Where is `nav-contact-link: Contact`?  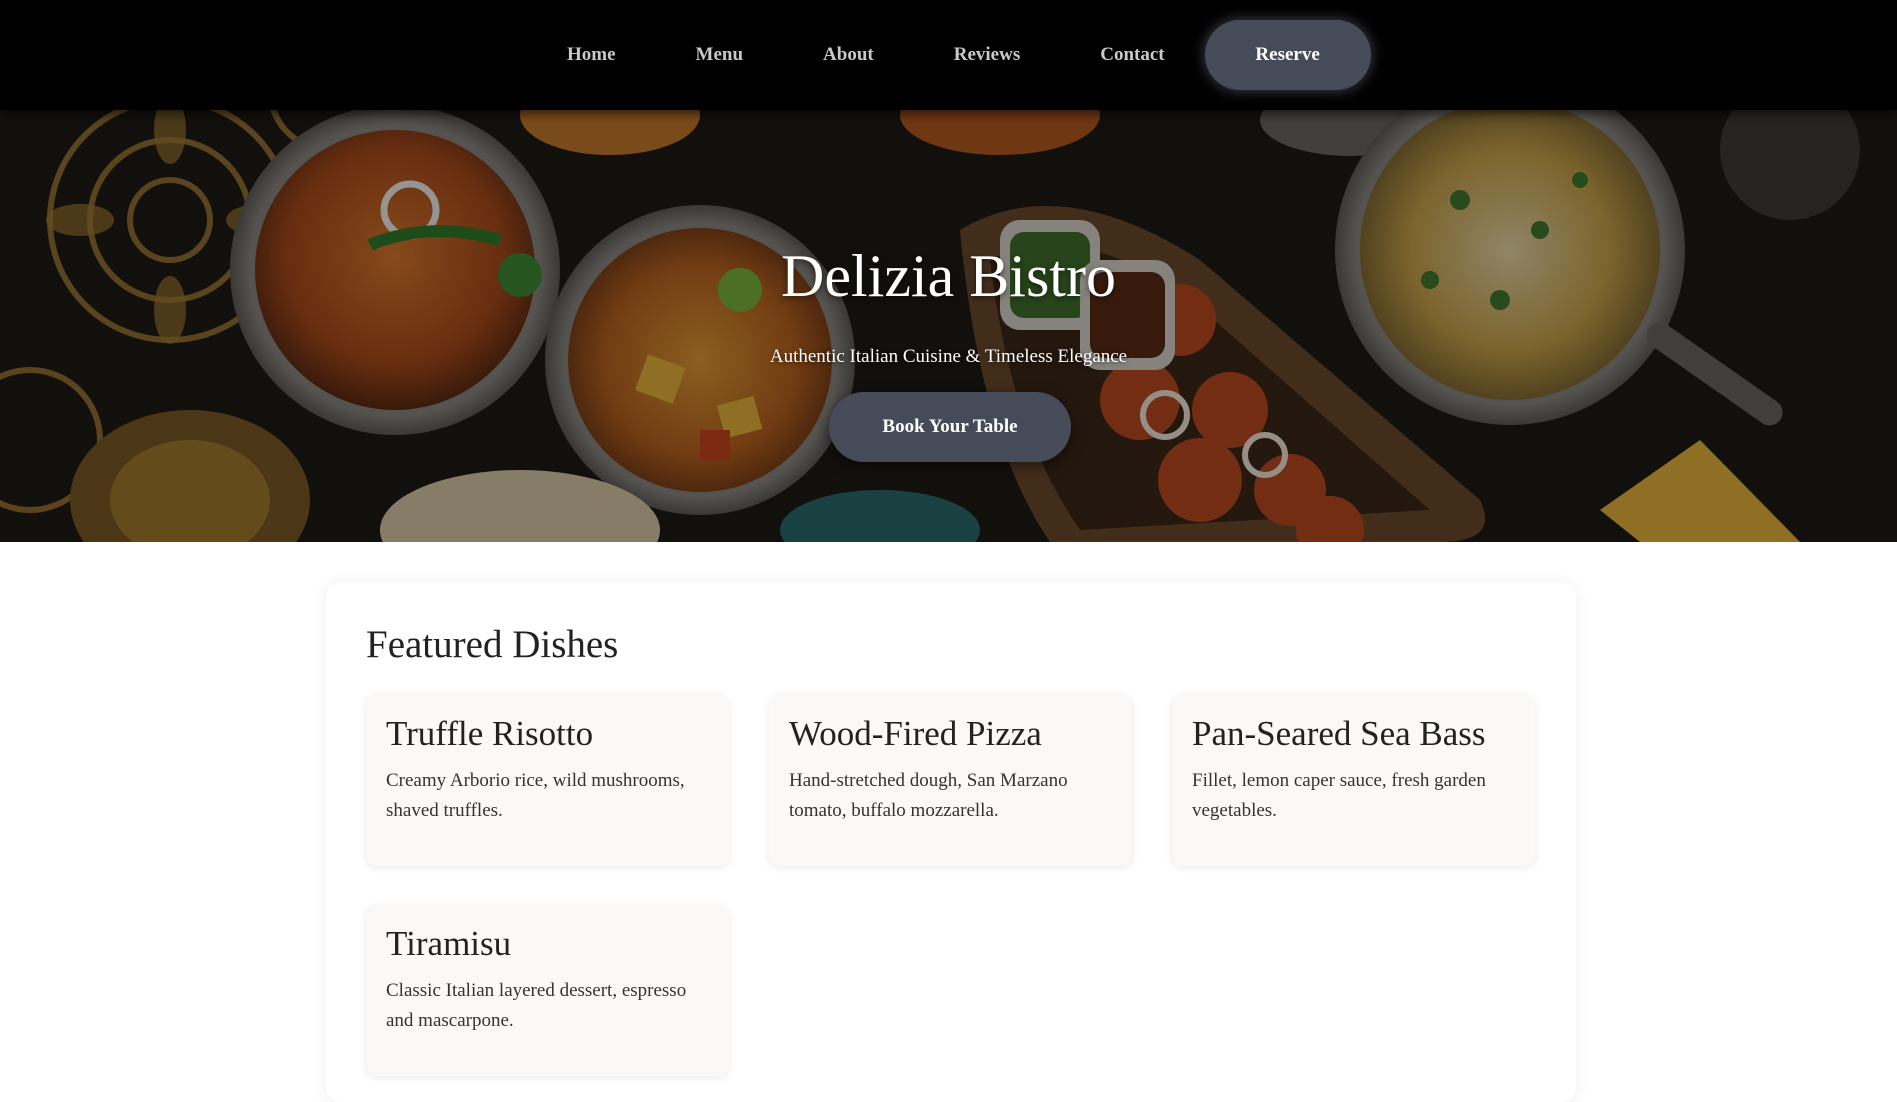 nav-contact-link: Contact is located at coordinates (1132, 55).